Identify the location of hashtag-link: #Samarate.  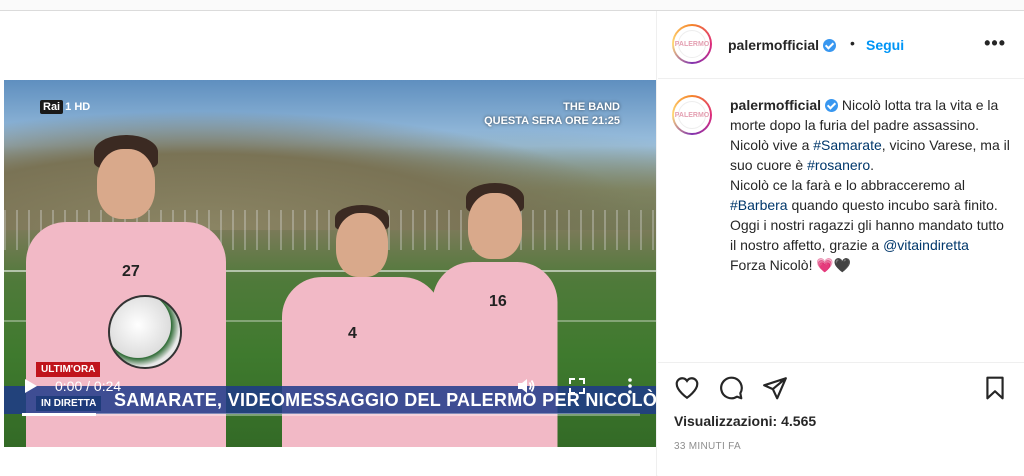
(847, 145).